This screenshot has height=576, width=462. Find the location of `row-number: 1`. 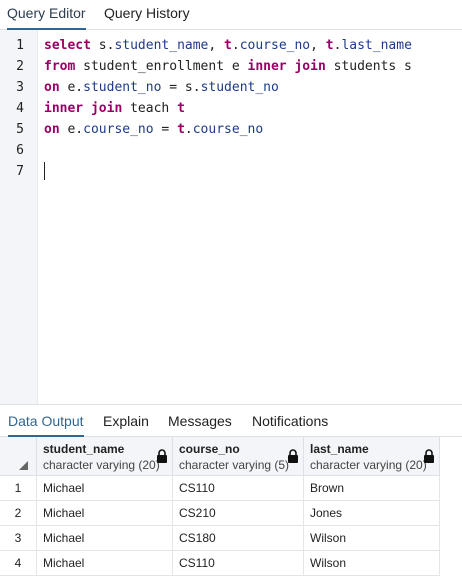

row-number: 1 is located at coordinates (18, 488).